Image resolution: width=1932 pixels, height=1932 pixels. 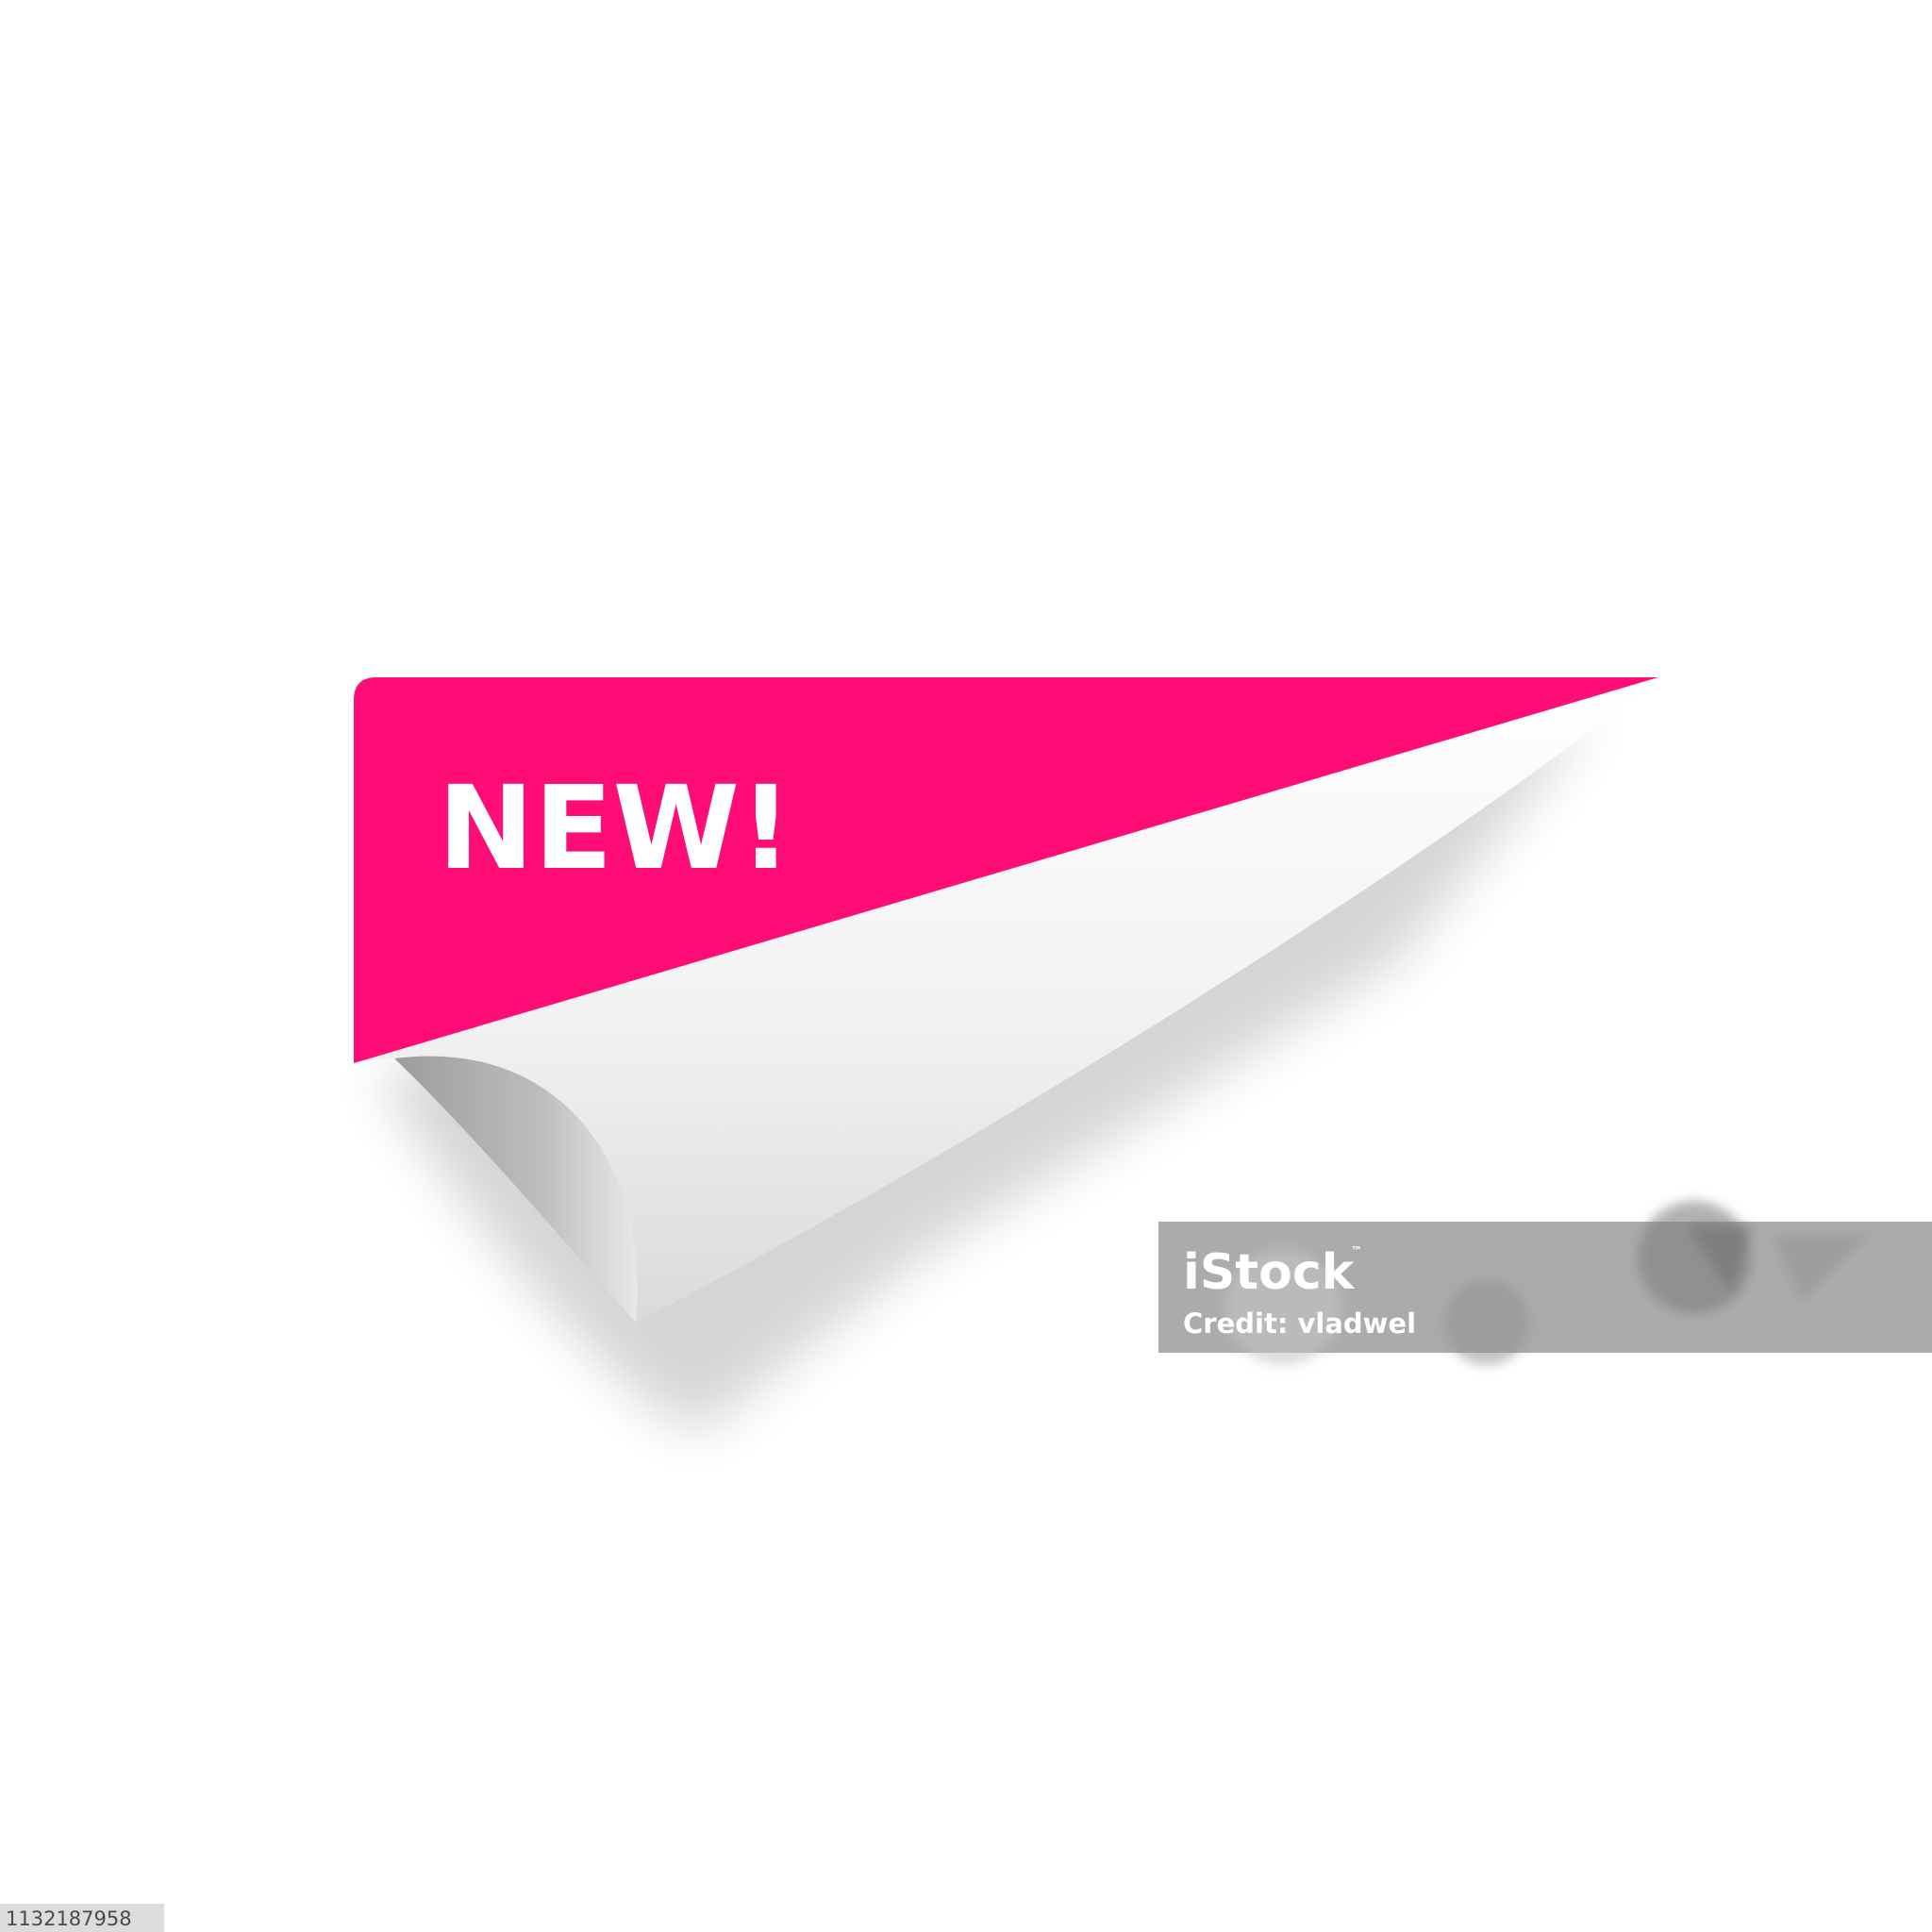 I want to click on watermark: iStock ™ Credit: vladwel, so click(x=1545, y=1283).